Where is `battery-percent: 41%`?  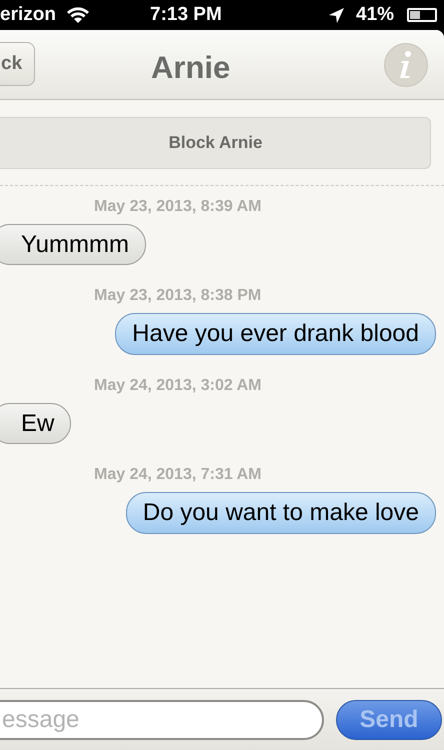
battery-percent: 41% is located at coordinates (375, 14).